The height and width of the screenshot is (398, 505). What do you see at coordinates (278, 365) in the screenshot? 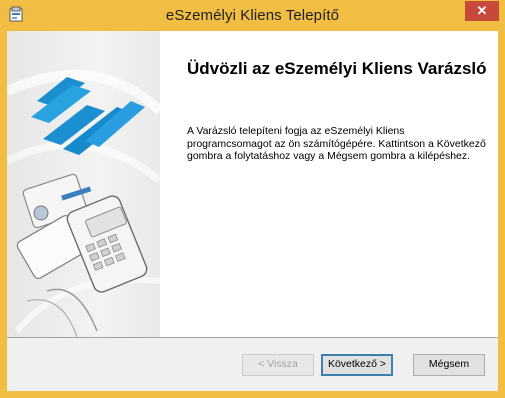
I see `back-button: < Vissza` at bounding box center [278, 365].